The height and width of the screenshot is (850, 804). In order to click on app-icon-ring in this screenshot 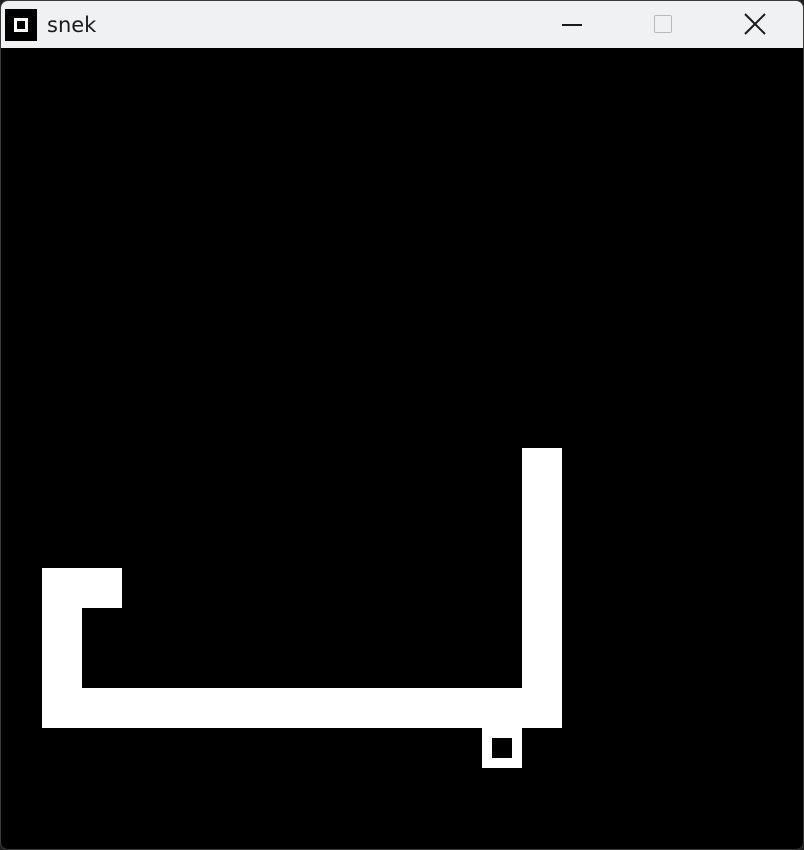, I will do `click(21, 25)`.